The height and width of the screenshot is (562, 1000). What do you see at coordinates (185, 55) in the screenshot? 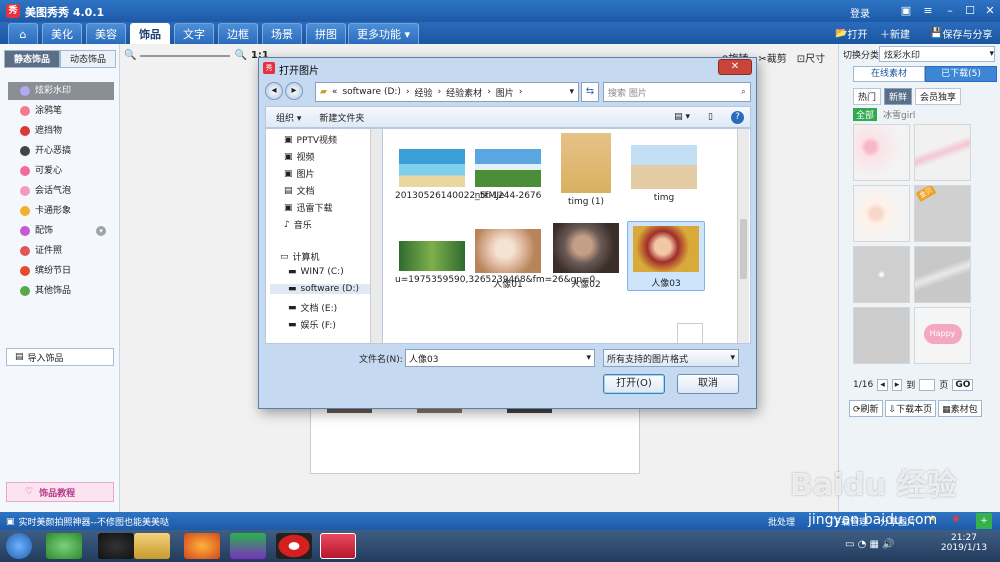
I see `zoom-slider` at bounding box center [185, 55].